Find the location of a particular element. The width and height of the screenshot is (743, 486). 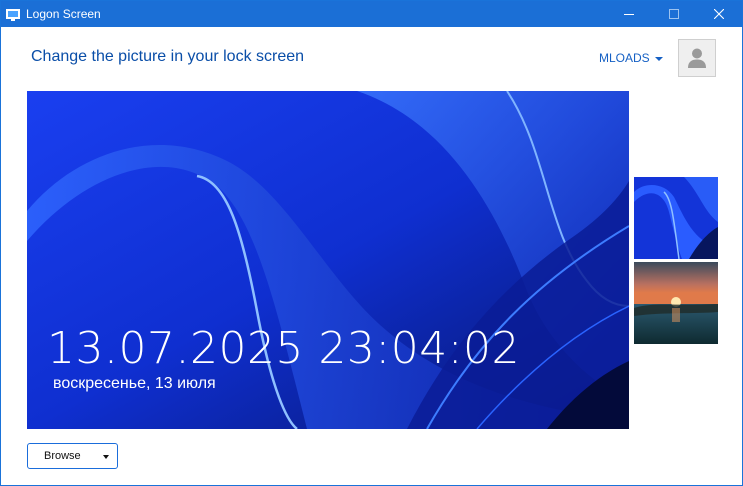

maximize-button is located at coordinates (674, 14).